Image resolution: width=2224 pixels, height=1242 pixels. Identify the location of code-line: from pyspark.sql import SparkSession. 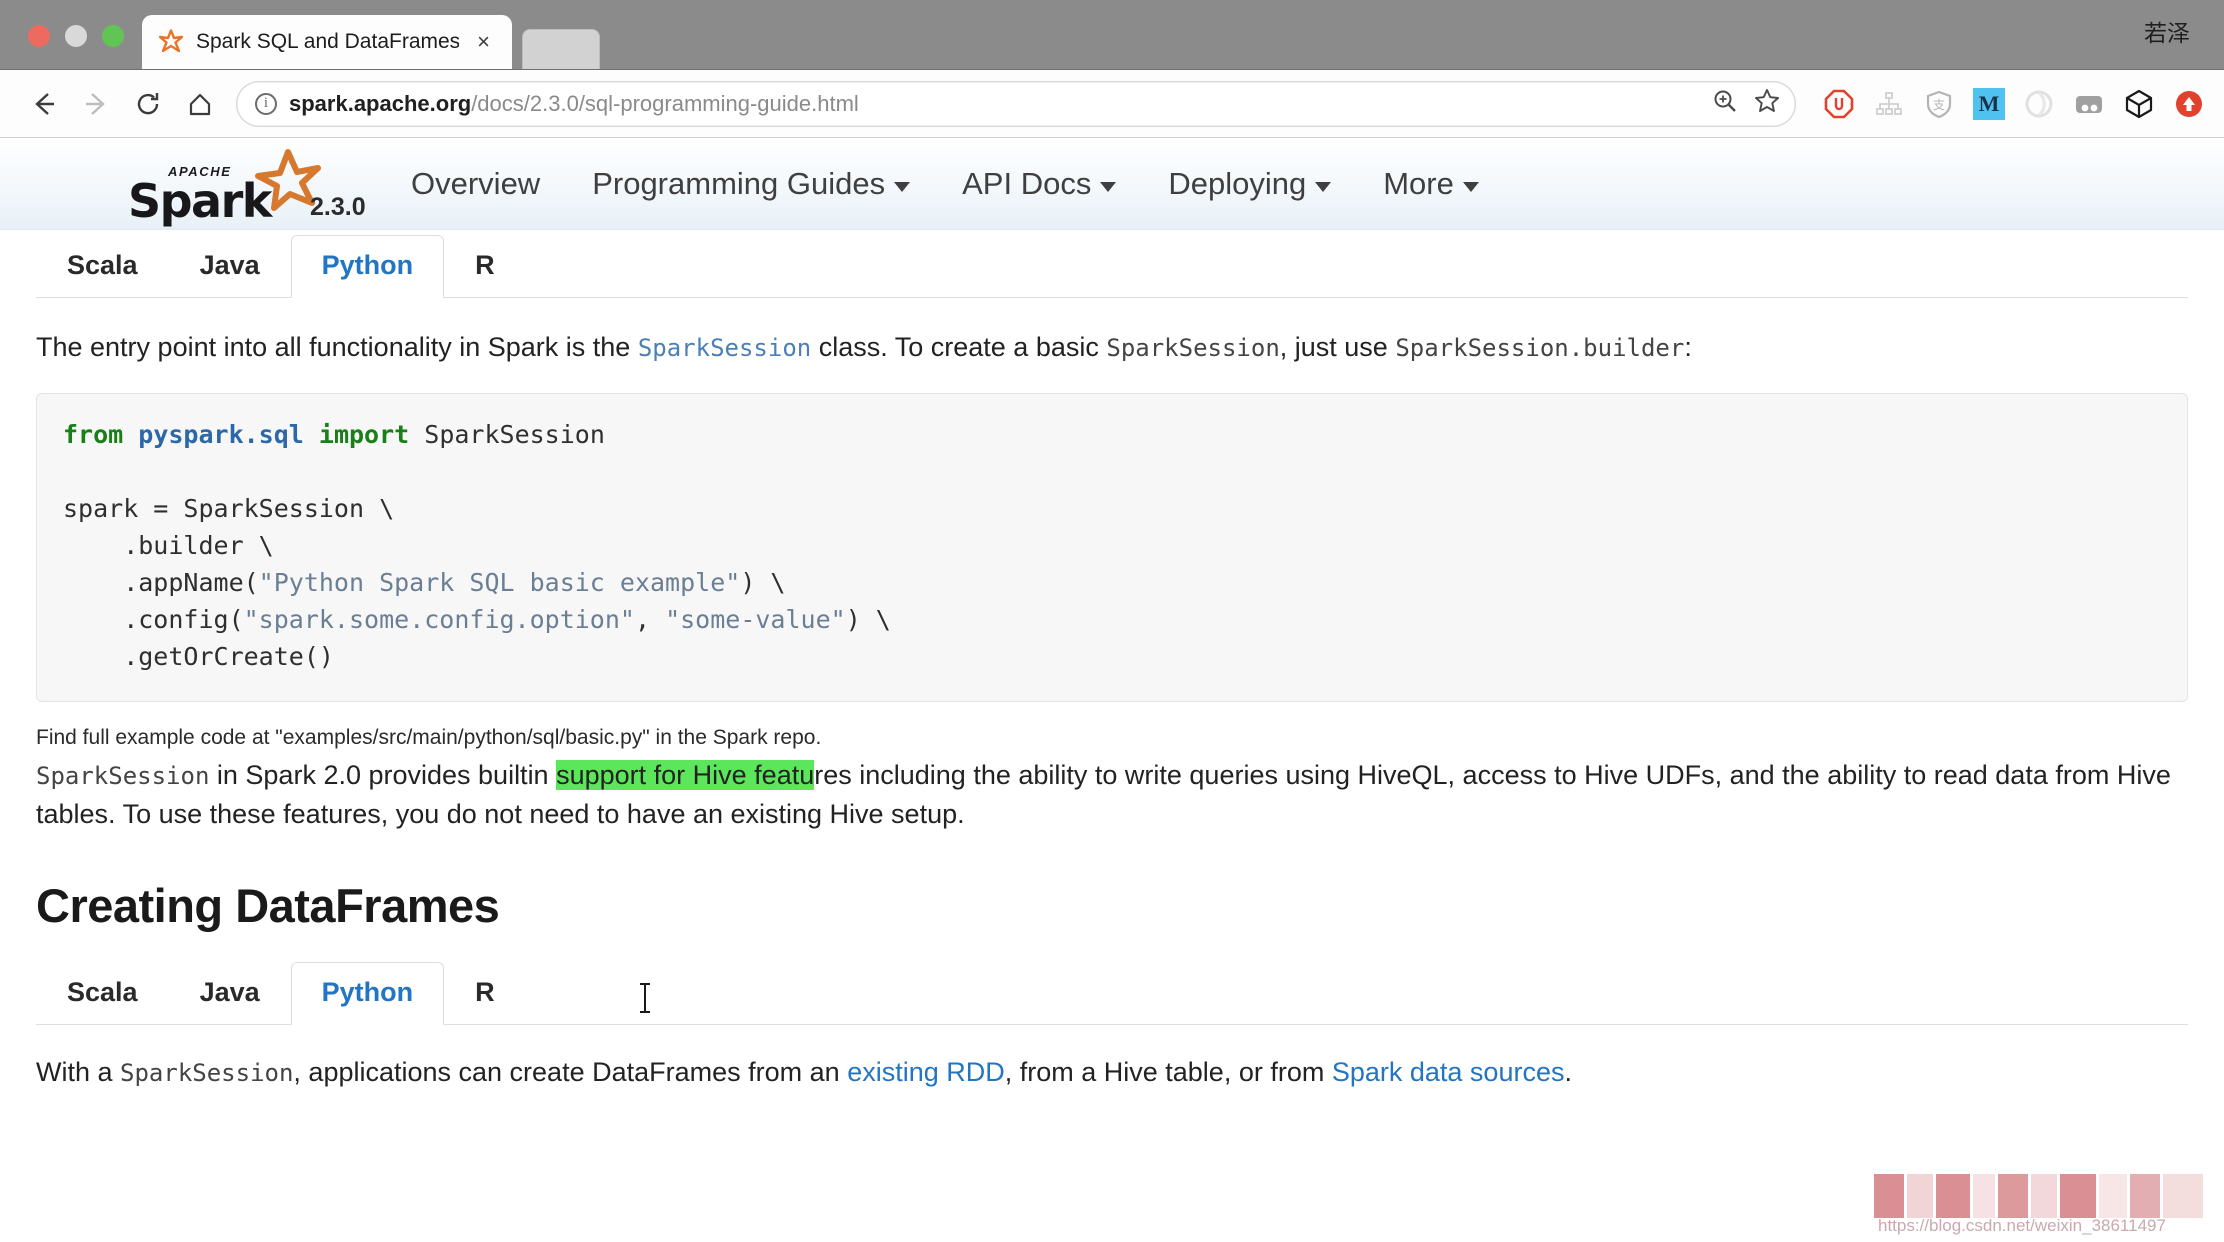
(1112, 434).